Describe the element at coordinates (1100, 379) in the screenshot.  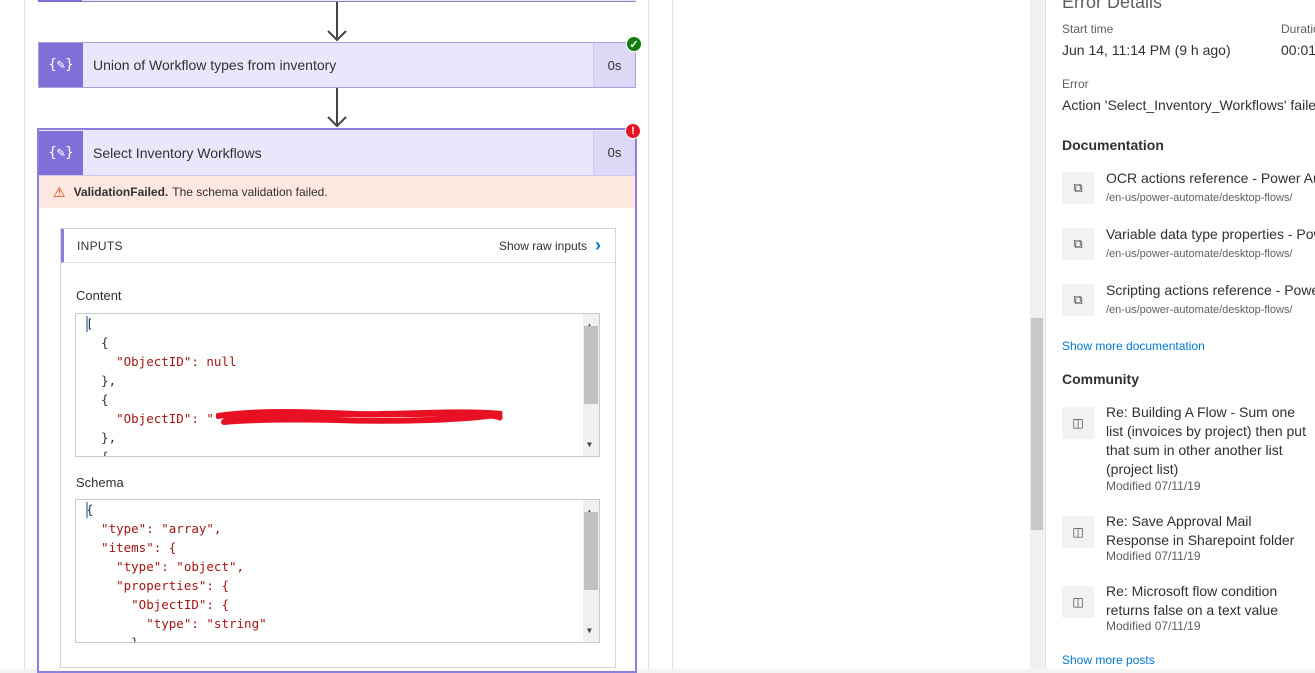
I see `community-heading: Community` at that location.